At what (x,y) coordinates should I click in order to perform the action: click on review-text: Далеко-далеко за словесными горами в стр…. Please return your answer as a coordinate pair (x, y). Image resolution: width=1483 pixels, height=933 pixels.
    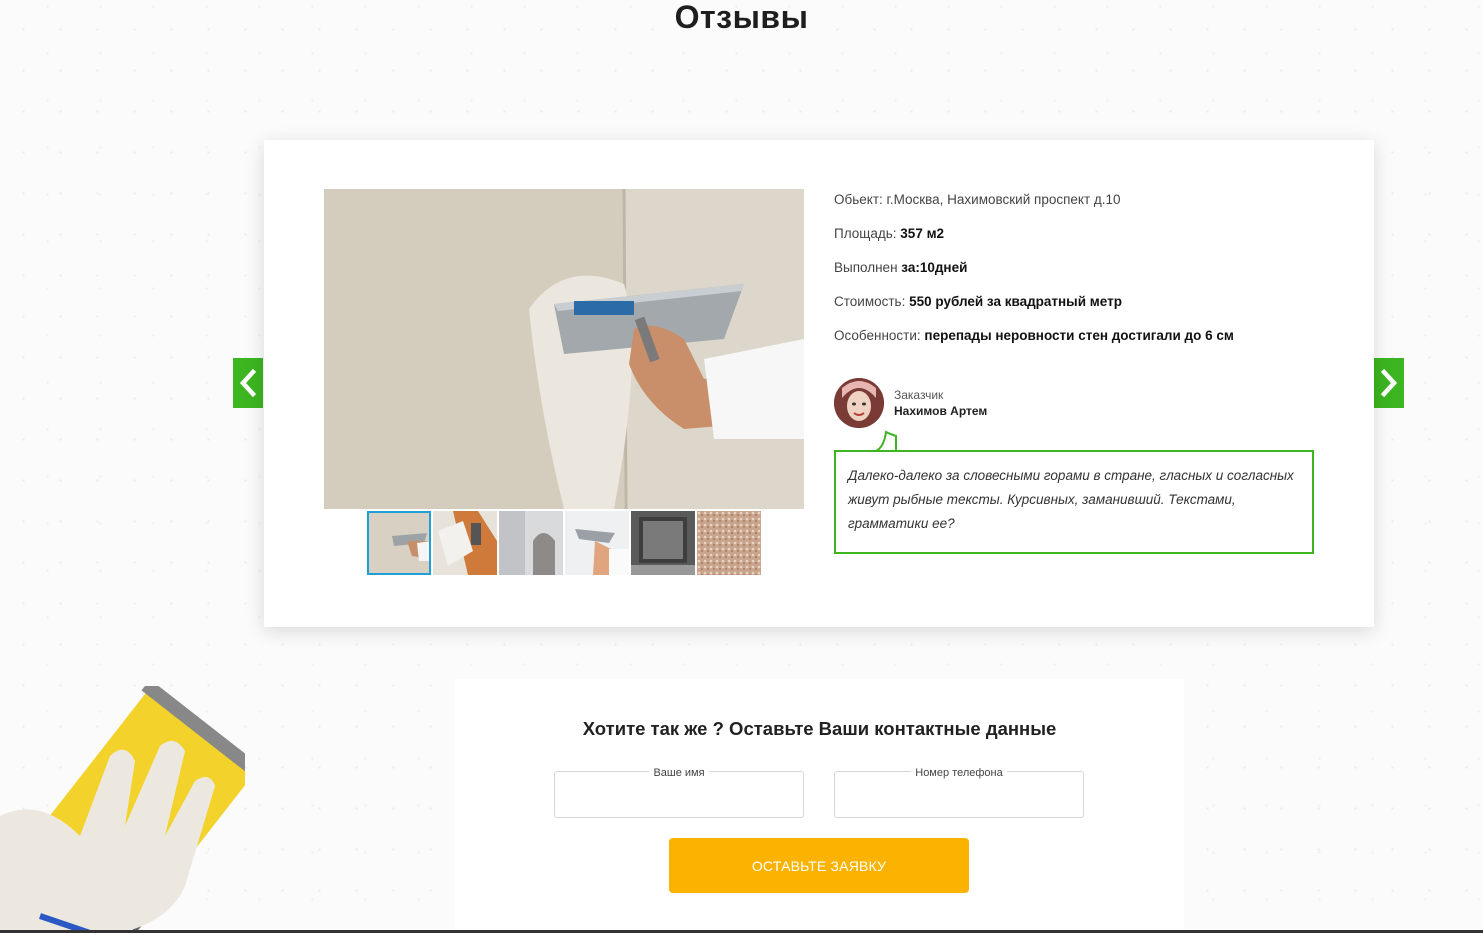
    Looking at the image, I should click on (1074, 502).